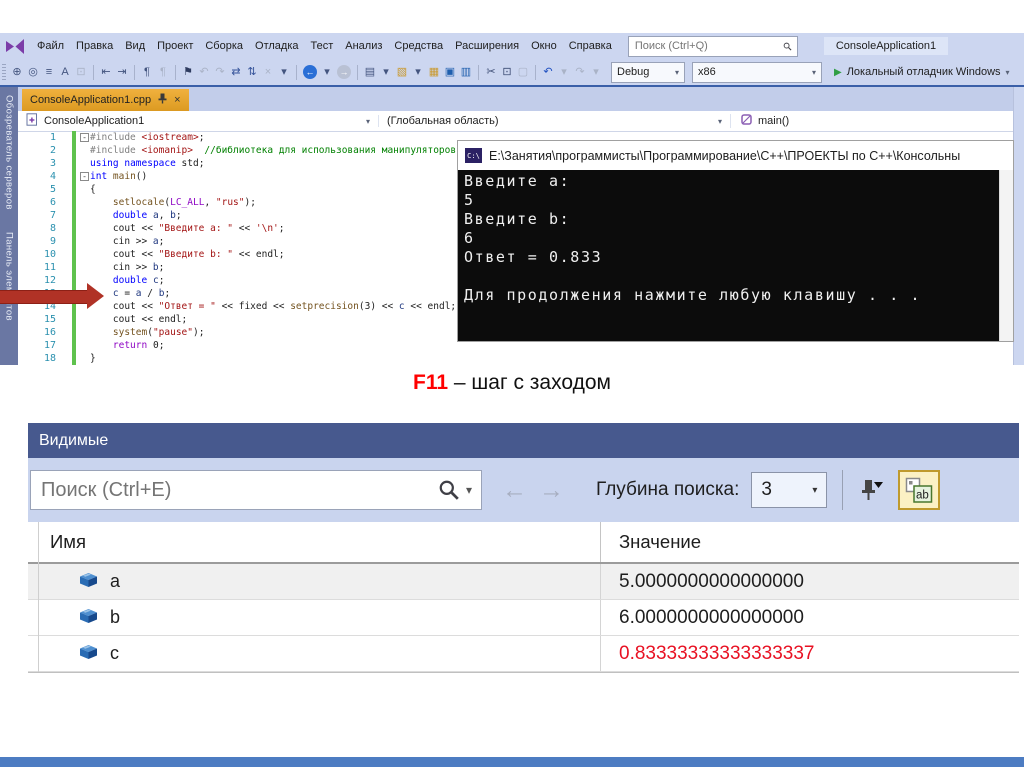  Describe the element at coordinates (204, 72) in the screenshot. I see `prev-bookmark-icon: ↶` at that location.